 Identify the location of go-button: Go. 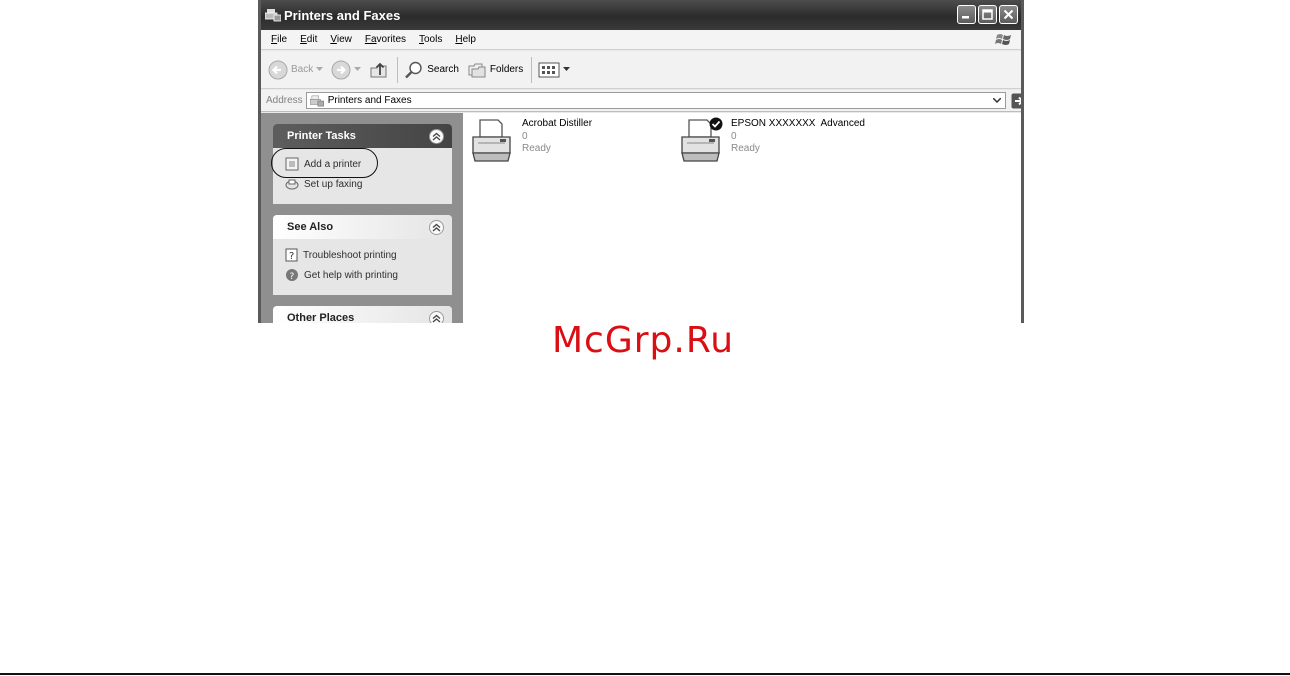
(1016, 101).